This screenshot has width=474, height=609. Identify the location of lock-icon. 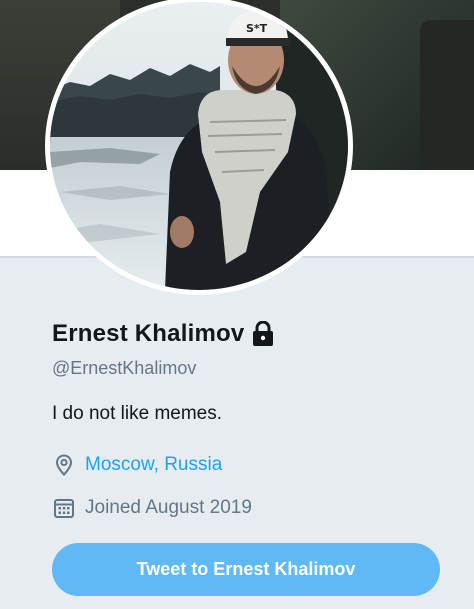
(263, 333).